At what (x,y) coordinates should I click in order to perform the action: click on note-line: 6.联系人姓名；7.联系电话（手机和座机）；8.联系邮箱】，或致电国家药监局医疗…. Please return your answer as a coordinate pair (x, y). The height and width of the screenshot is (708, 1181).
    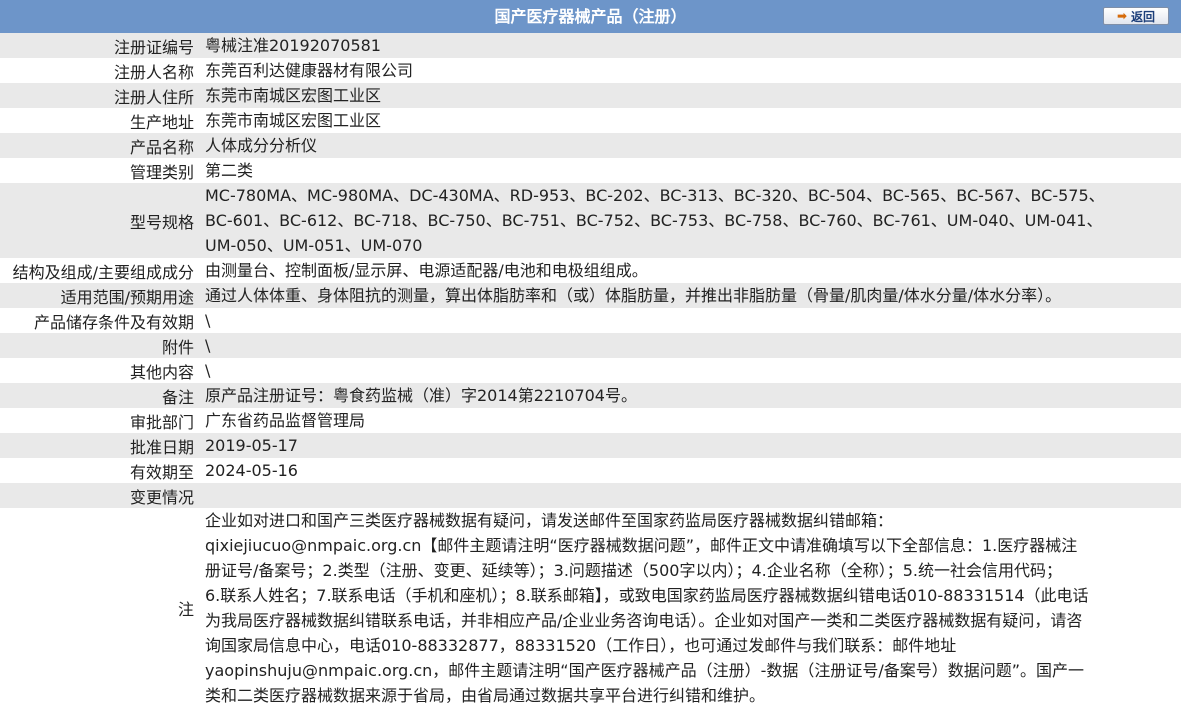
    Looking at the image, I should click on (647, 595).